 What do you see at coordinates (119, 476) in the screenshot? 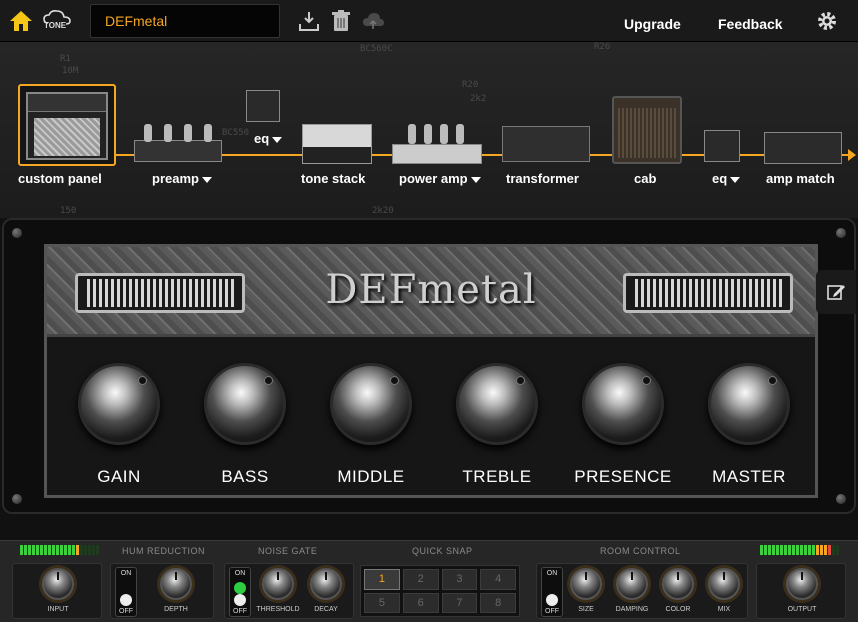
I see `knob-label: GAIN` at bounding box center [119, 476].